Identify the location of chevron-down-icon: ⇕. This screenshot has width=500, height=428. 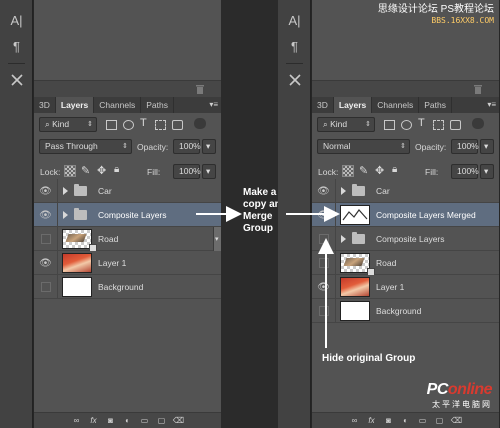
(403, 146).